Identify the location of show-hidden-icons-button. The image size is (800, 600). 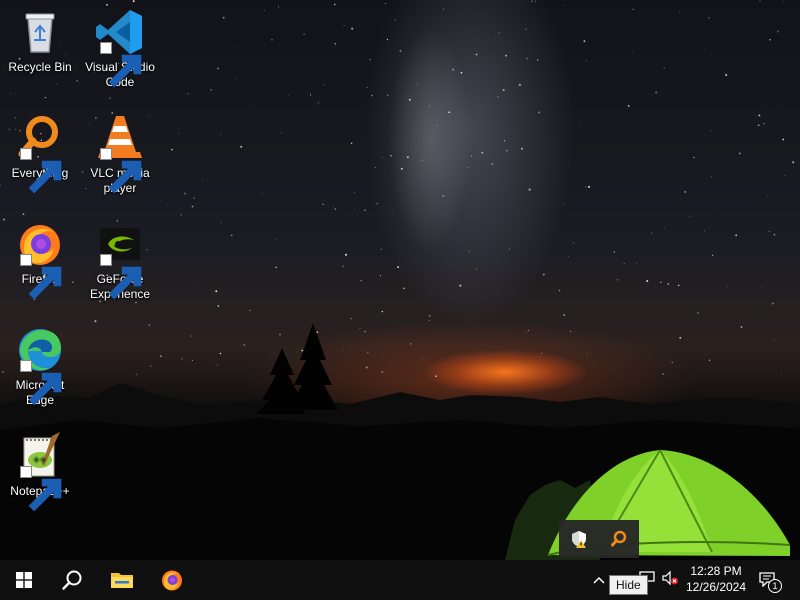
(599, 580).